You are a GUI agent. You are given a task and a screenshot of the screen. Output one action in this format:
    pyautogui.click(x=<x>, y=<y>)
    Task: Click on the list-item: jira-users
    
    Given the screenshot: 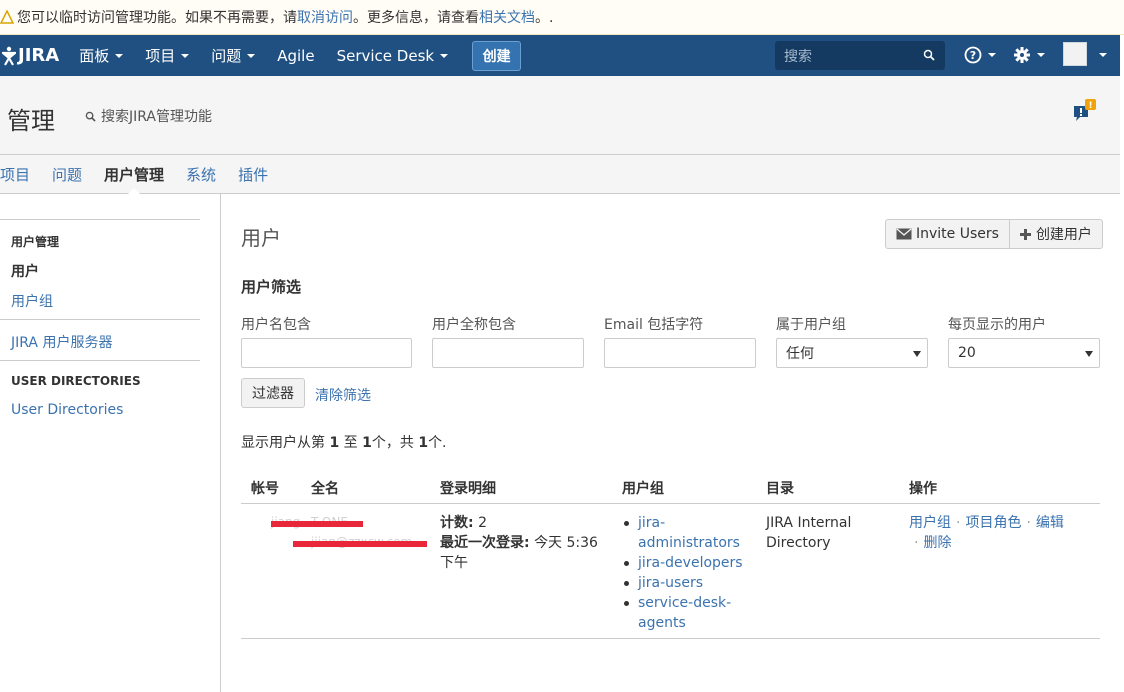 What is the action you would take?
    pyautogui.click(x=682, y=583)
    